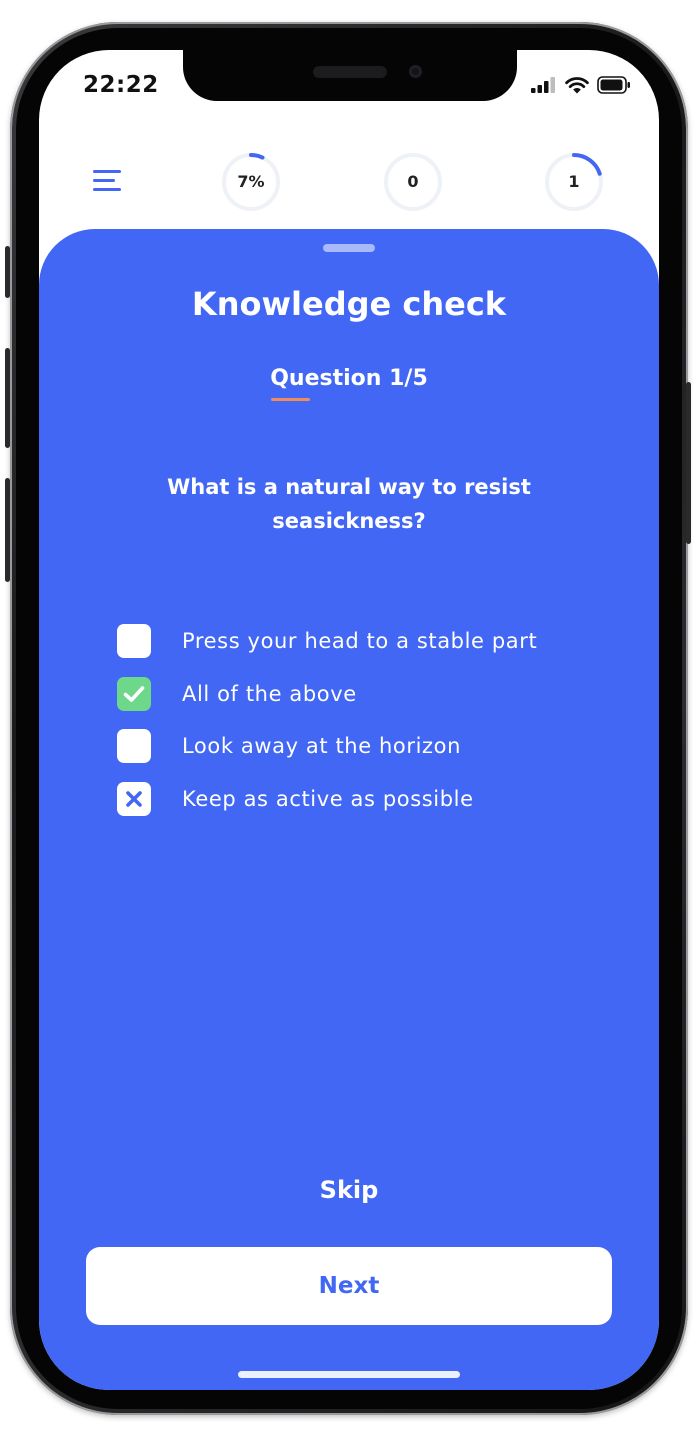 This screenshot has height=1440, width=696. I want to click on next-button: Next, so click(349, 1286).